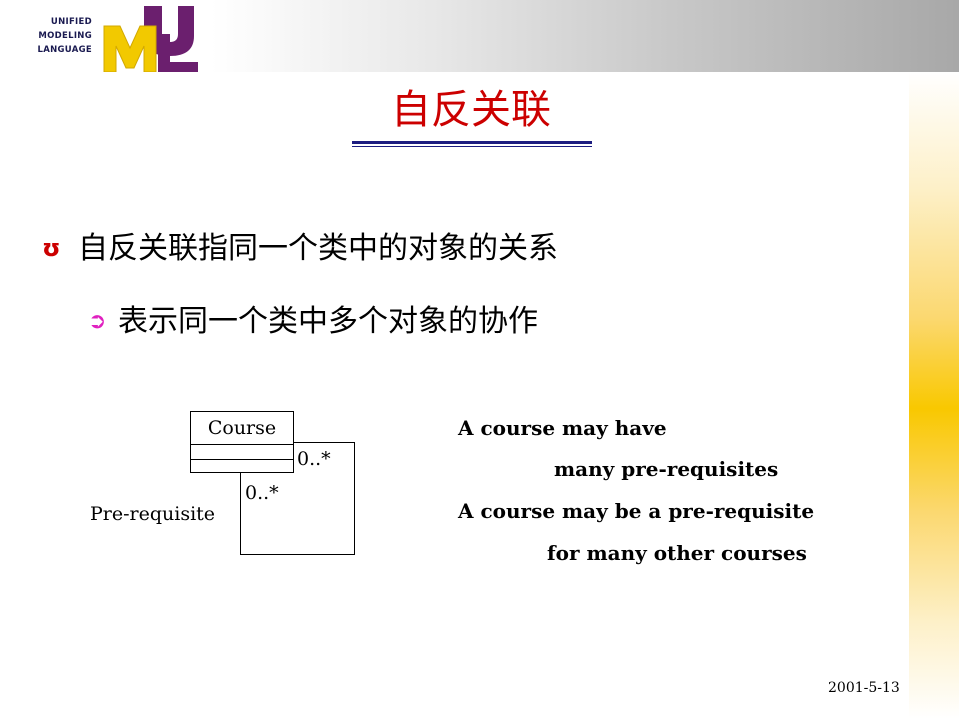 The height and width of the screenshot is (719, 959). I want to click on class-name: Course, so click(242, 428).